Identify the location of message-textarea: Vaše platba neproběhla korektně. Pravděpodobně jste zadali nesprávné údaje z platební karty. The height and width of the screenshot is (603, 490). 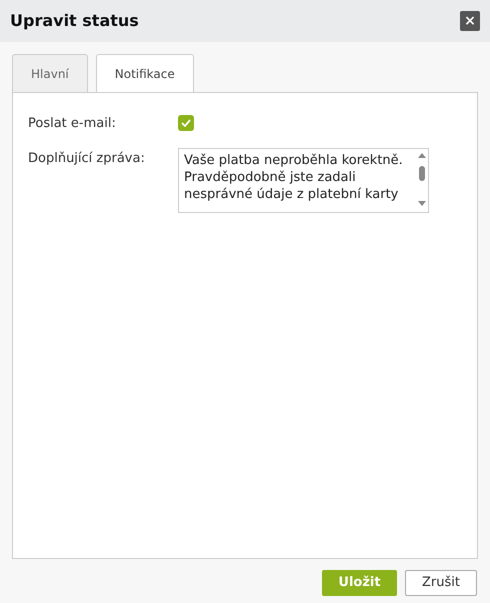
(303, 180).